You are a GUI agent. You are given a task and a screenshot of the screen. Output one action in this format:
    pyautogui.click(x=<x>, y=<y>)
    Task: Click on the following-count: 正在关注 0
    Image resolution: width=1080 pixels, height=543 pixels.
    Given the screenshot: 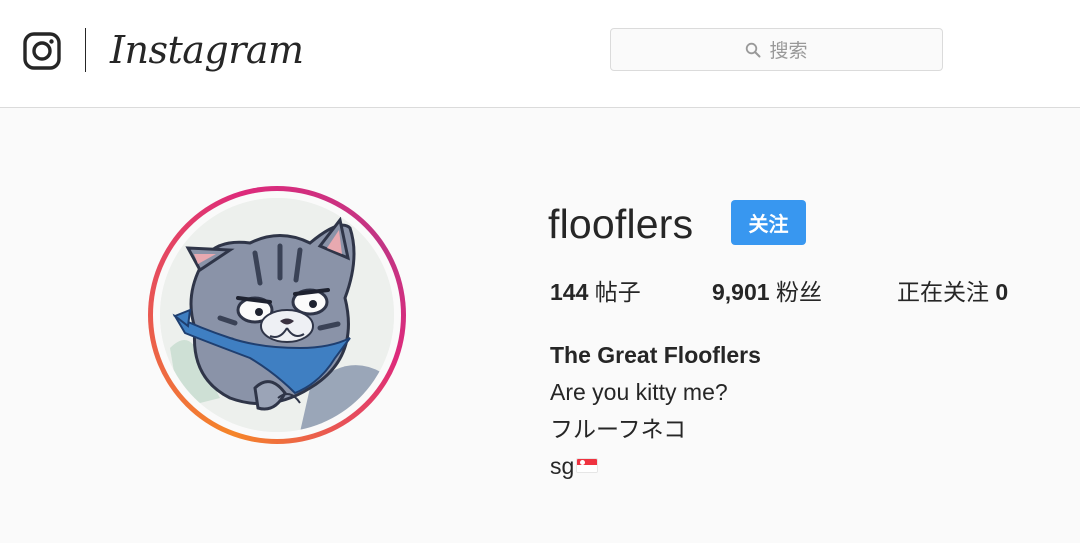 What is the action you would take?
    pyautogui.click(x=952, y=292)
    